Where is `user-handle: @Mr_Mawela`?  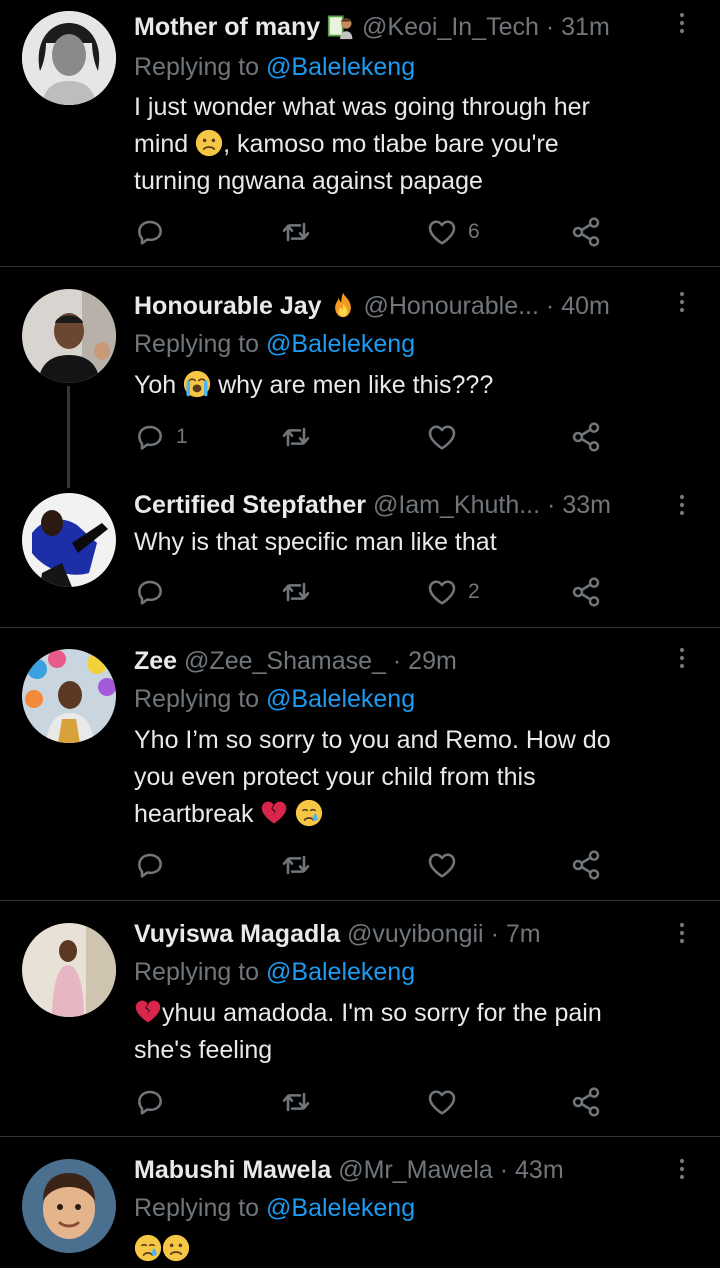 user-handle: @Mr_Mawela is located at coordinates (415, 1170).